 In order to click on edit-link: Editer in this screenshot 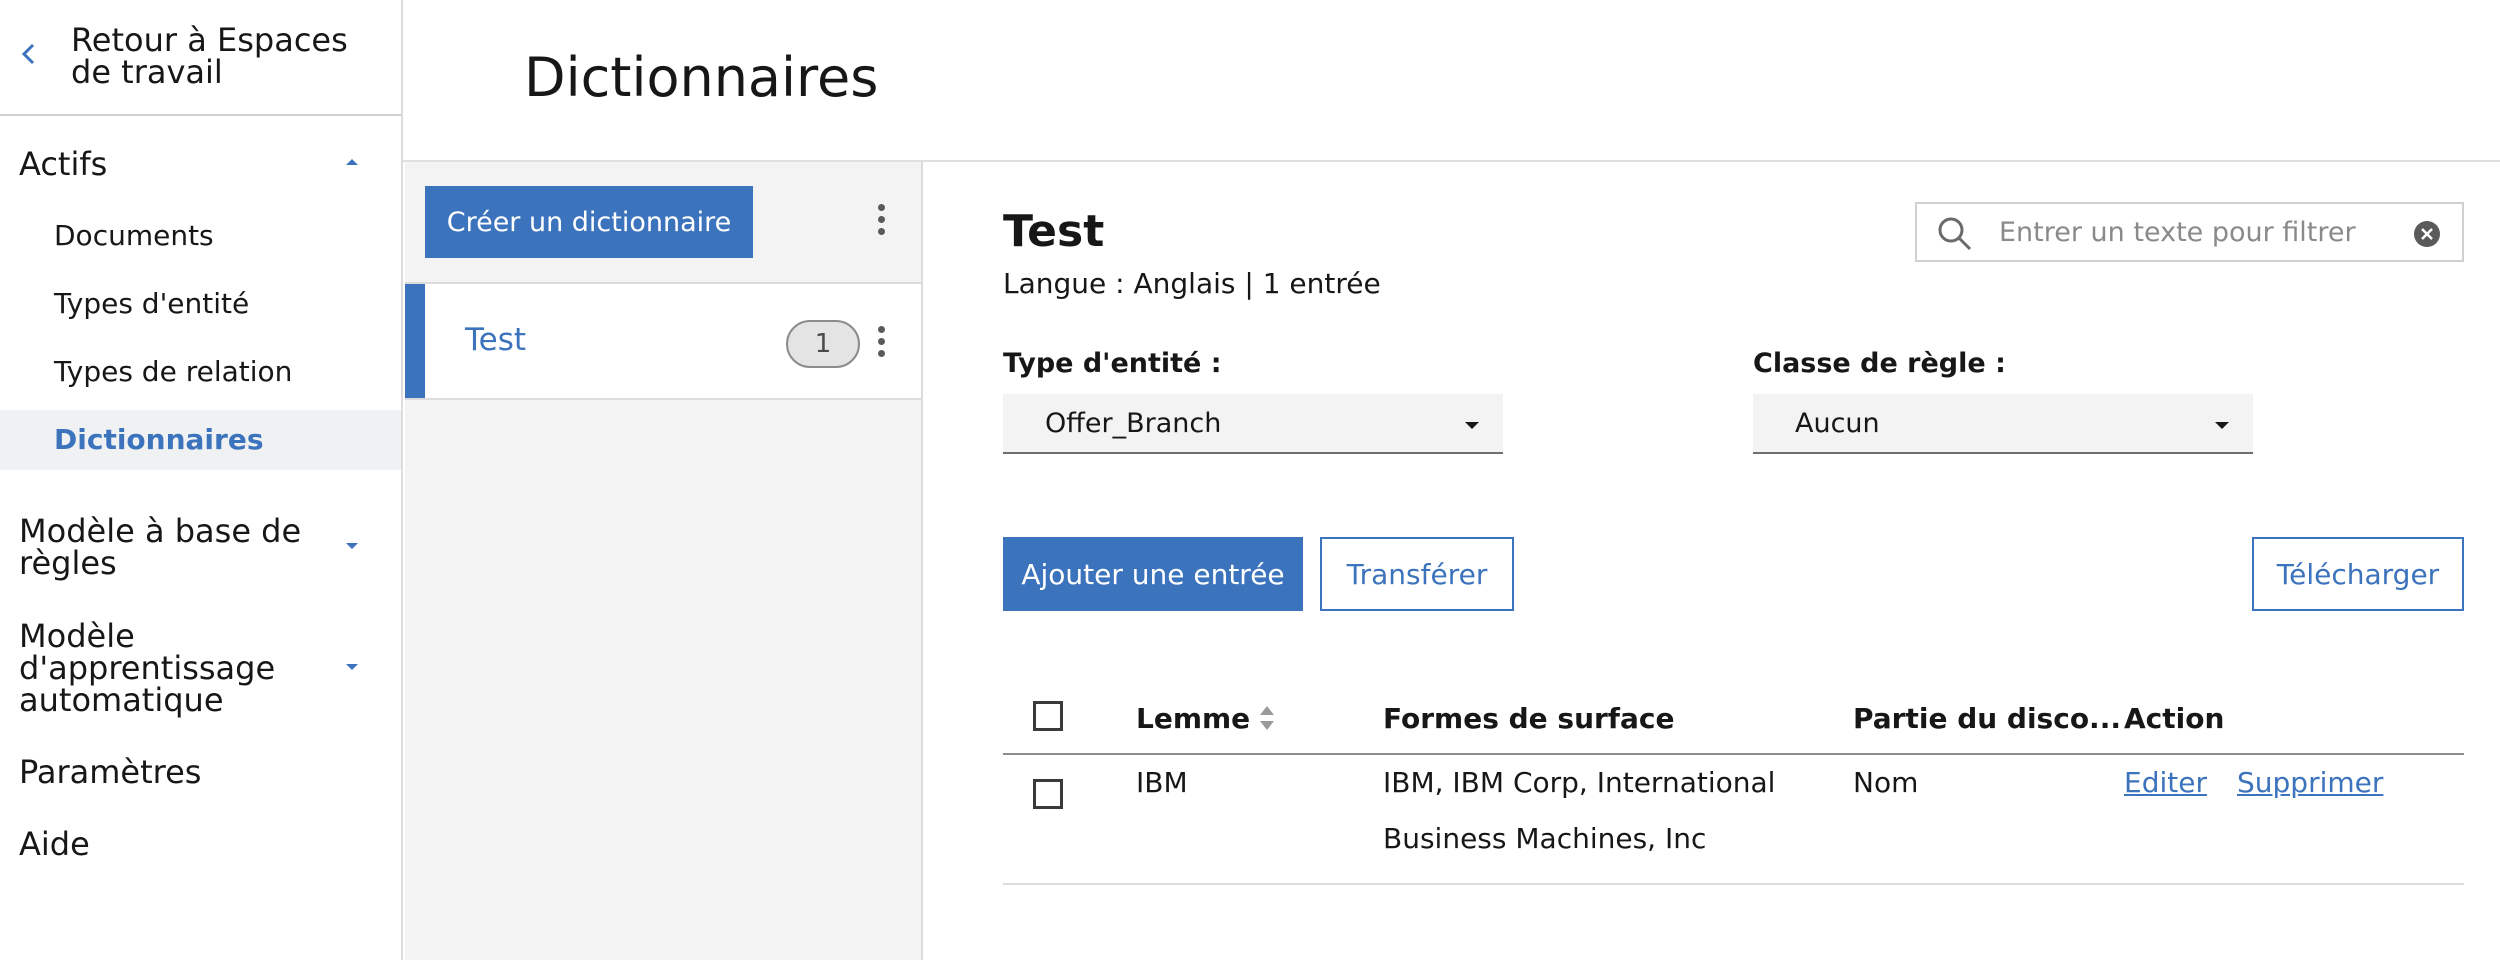, I will do `click(2165, 783)`.